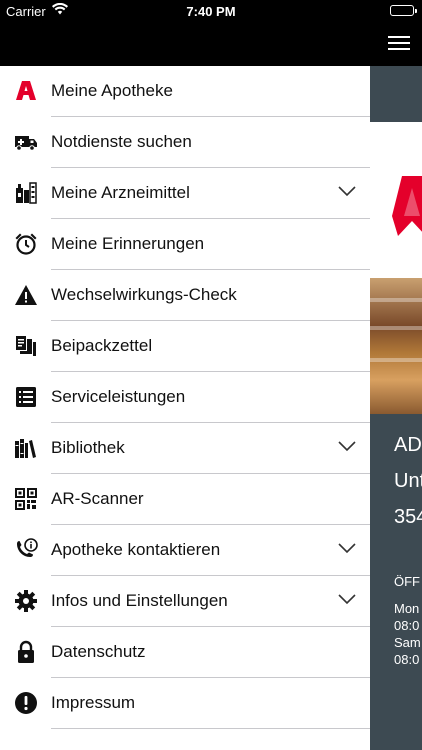 Image resolution: width=422 pixels, height=750 pixels. What do you see at coordinates (399, 43) in the screenshot?
I see `hamburger-menu-icon` at bounding box center [399, 43].